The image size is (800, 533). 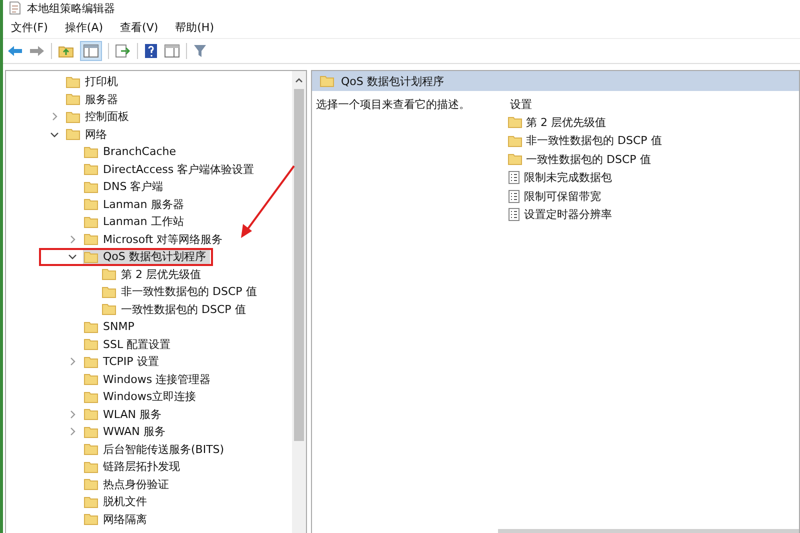 I want to click on setting-item: 限制可保留带宽, so click(x=584, y=196).